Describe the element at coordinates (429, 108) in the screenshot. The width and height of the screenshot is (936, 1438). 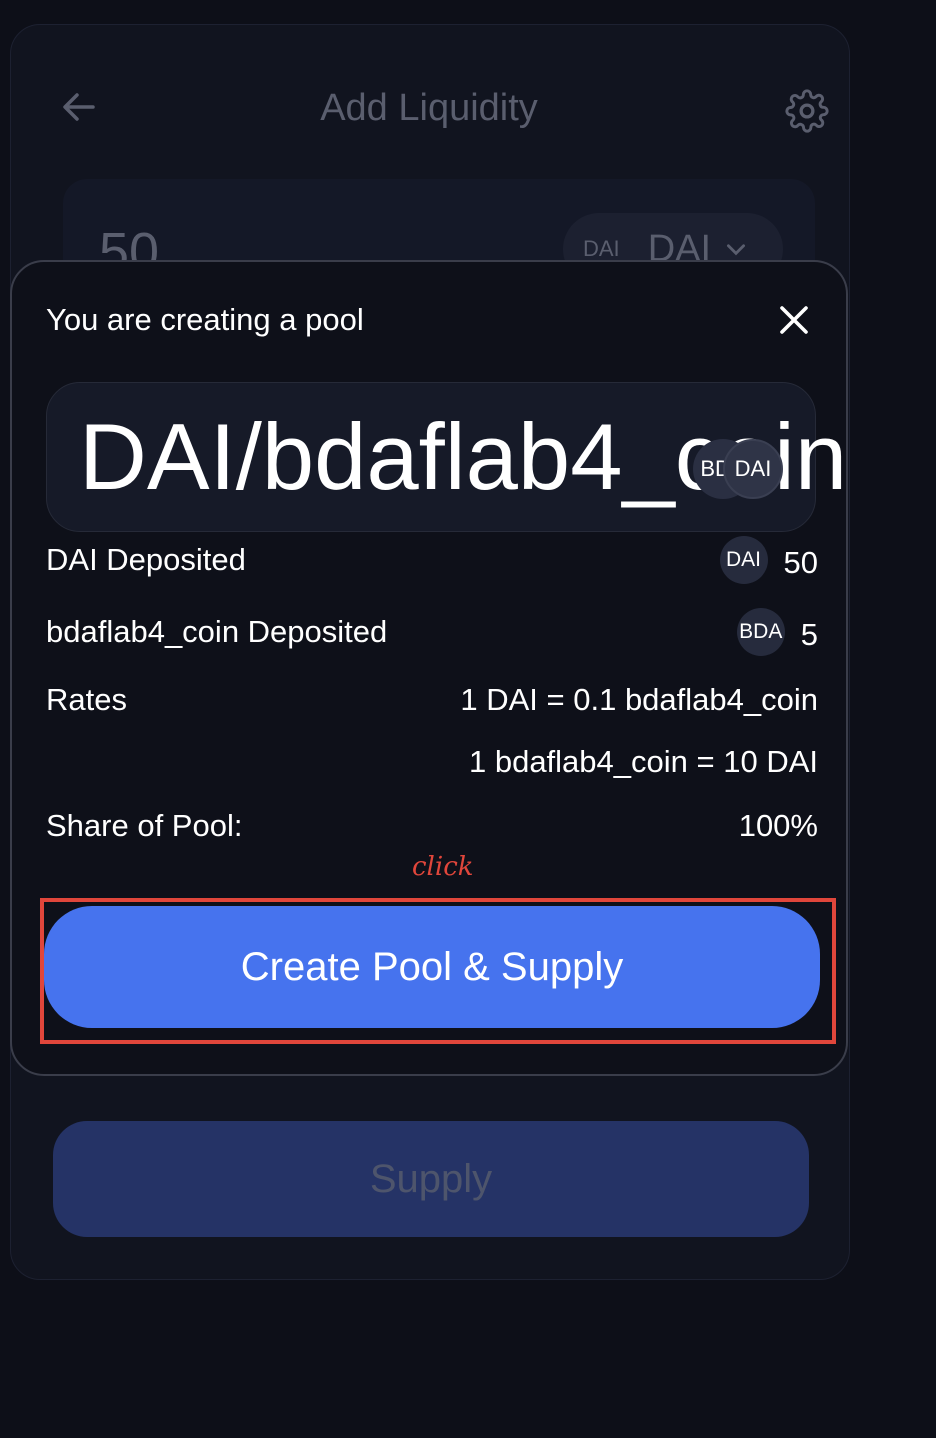
I see `page-title: Add Liquidity` at that location.